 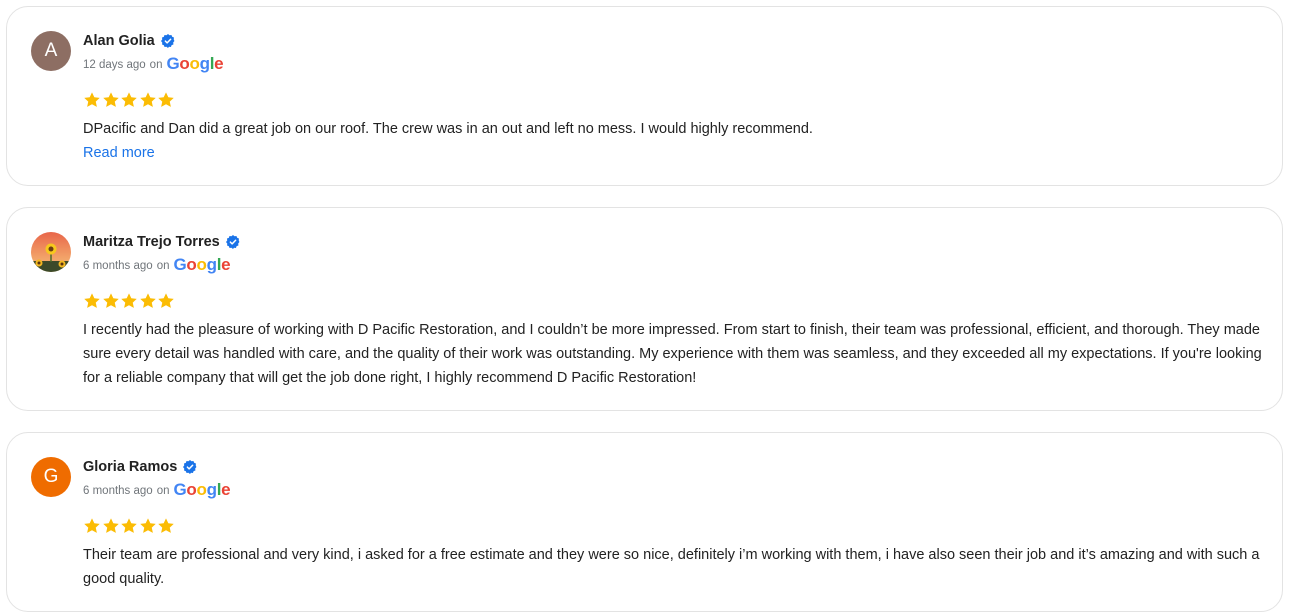 I want to click on review-meta: 12 days ago on Google, so click(x=153, y=65).